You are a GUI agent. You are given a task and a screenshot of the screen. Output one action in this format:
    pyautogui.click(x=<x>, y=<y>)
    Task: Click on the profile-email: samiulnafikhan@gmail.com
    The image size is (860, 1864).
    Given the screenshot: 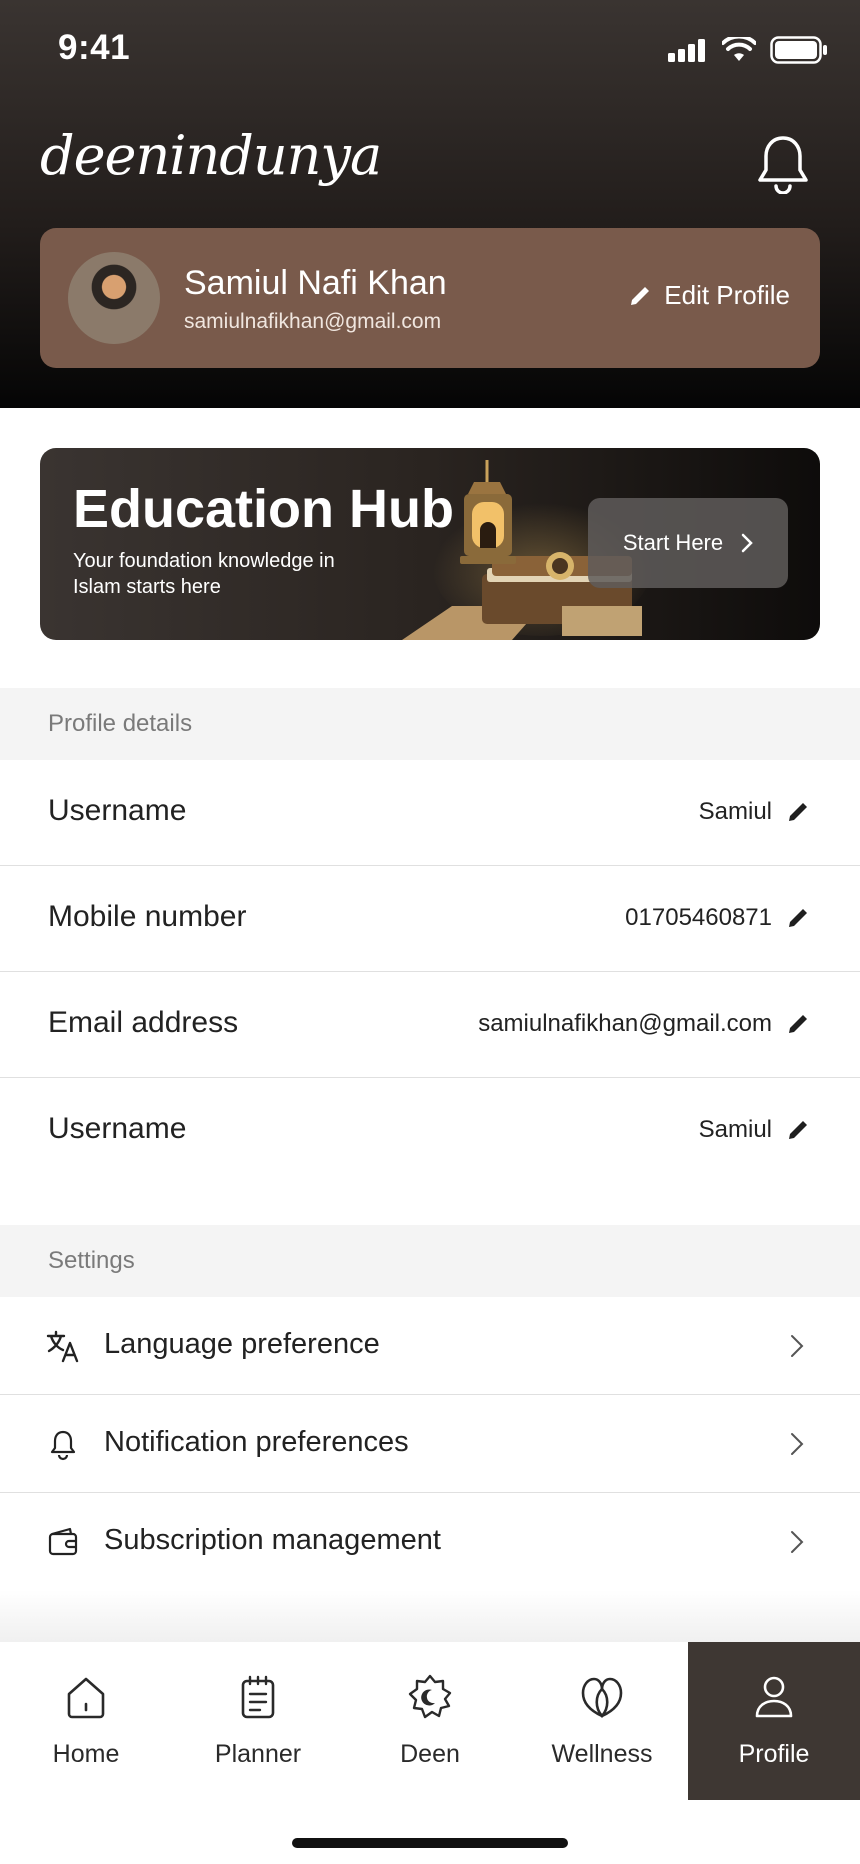 What is the action you would take?
    pyautogui.click(x=313, y=321)
    